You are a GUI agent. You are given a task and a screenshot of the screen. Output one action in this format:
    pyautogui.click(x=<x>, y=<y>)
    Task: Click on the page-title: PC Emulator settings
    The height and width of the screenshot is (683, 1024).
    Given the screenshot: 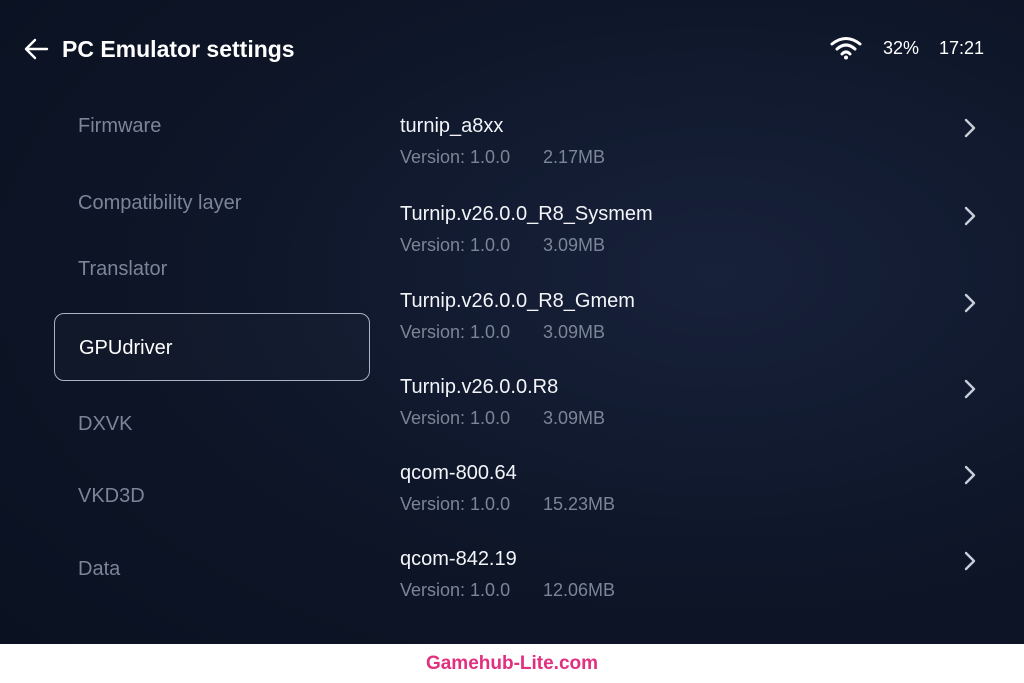 What is the action you would take?
    pyautogui.click(x=178, y=49)
    